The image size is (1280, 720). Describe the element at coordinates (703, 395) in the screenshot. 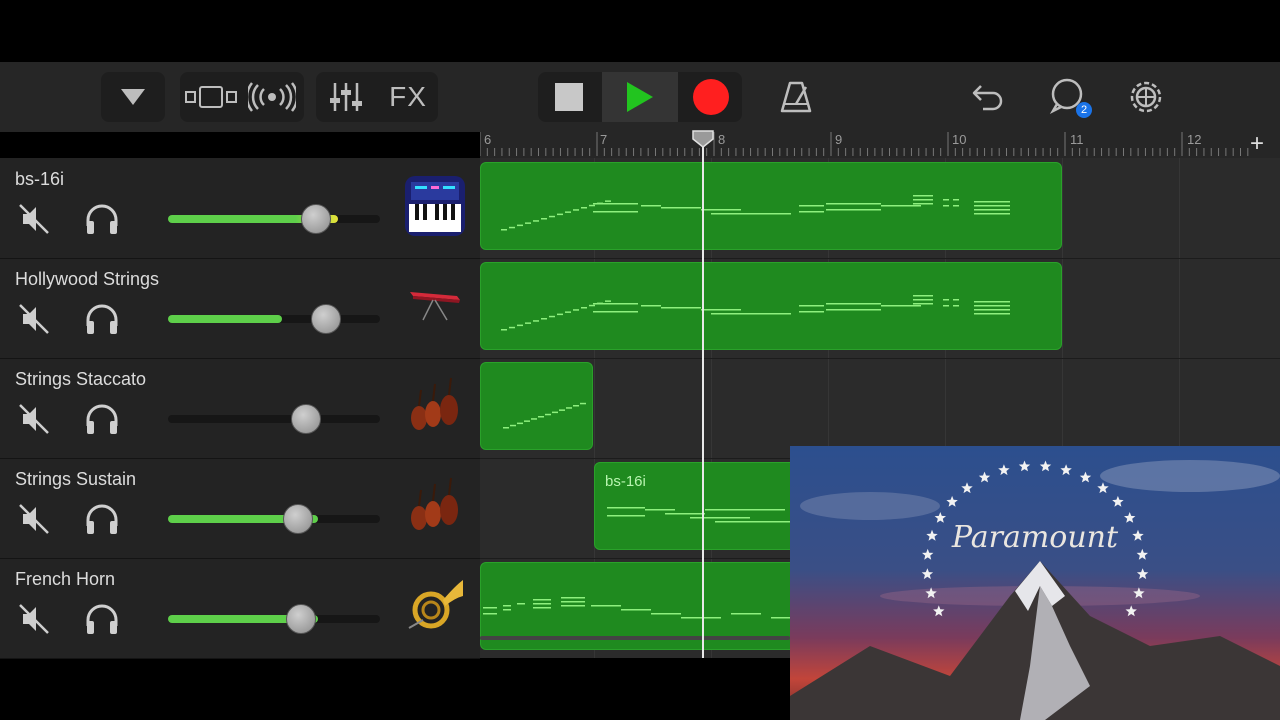

I see `playhead` at that location.